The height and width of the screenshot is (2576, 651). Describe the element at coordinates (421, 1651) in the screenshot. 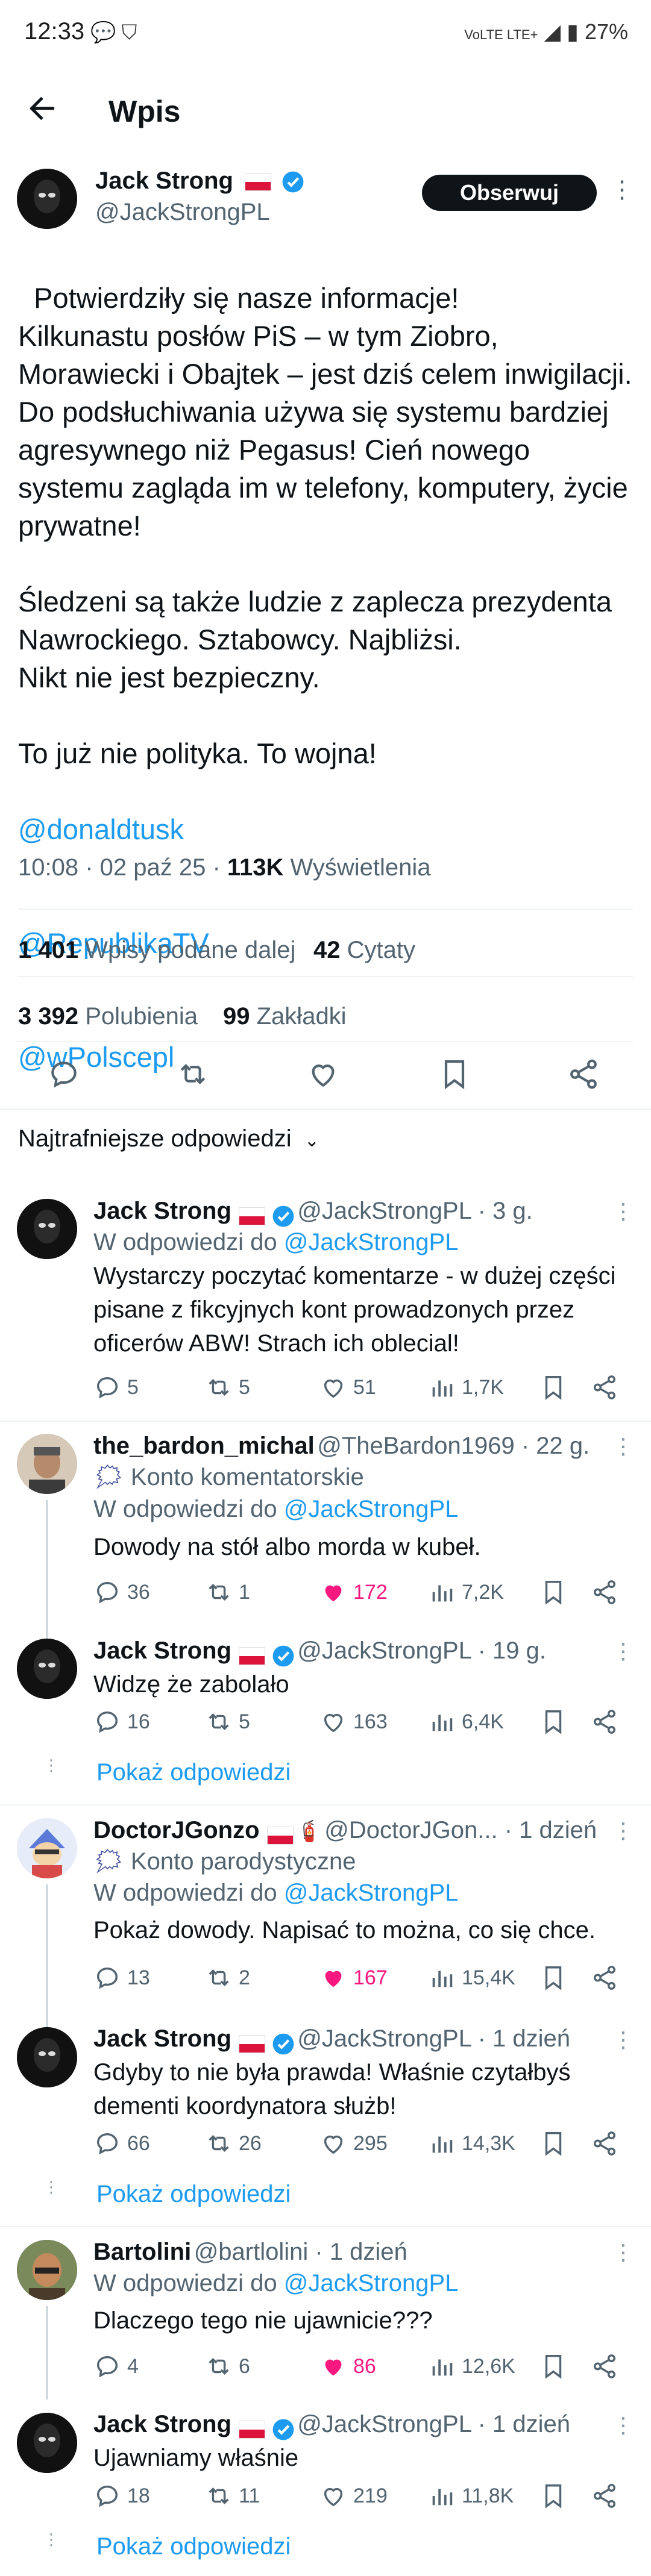

I see `reply-author-handle: @JackStrongPL · 19 g.` at that location.